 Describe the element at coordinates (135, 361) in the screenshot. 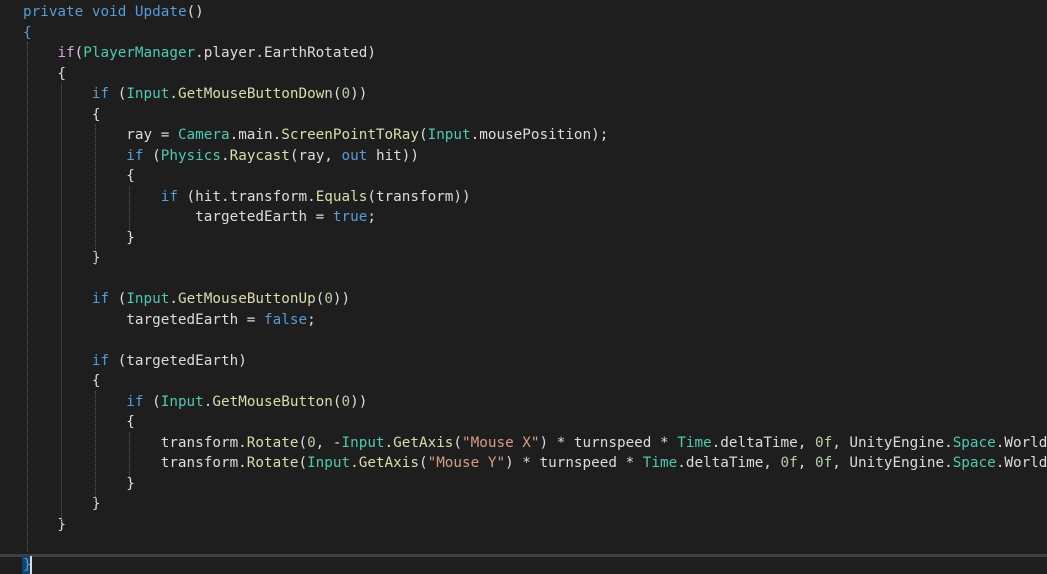

I see `code-line: if (targetedEarth)` at that location.